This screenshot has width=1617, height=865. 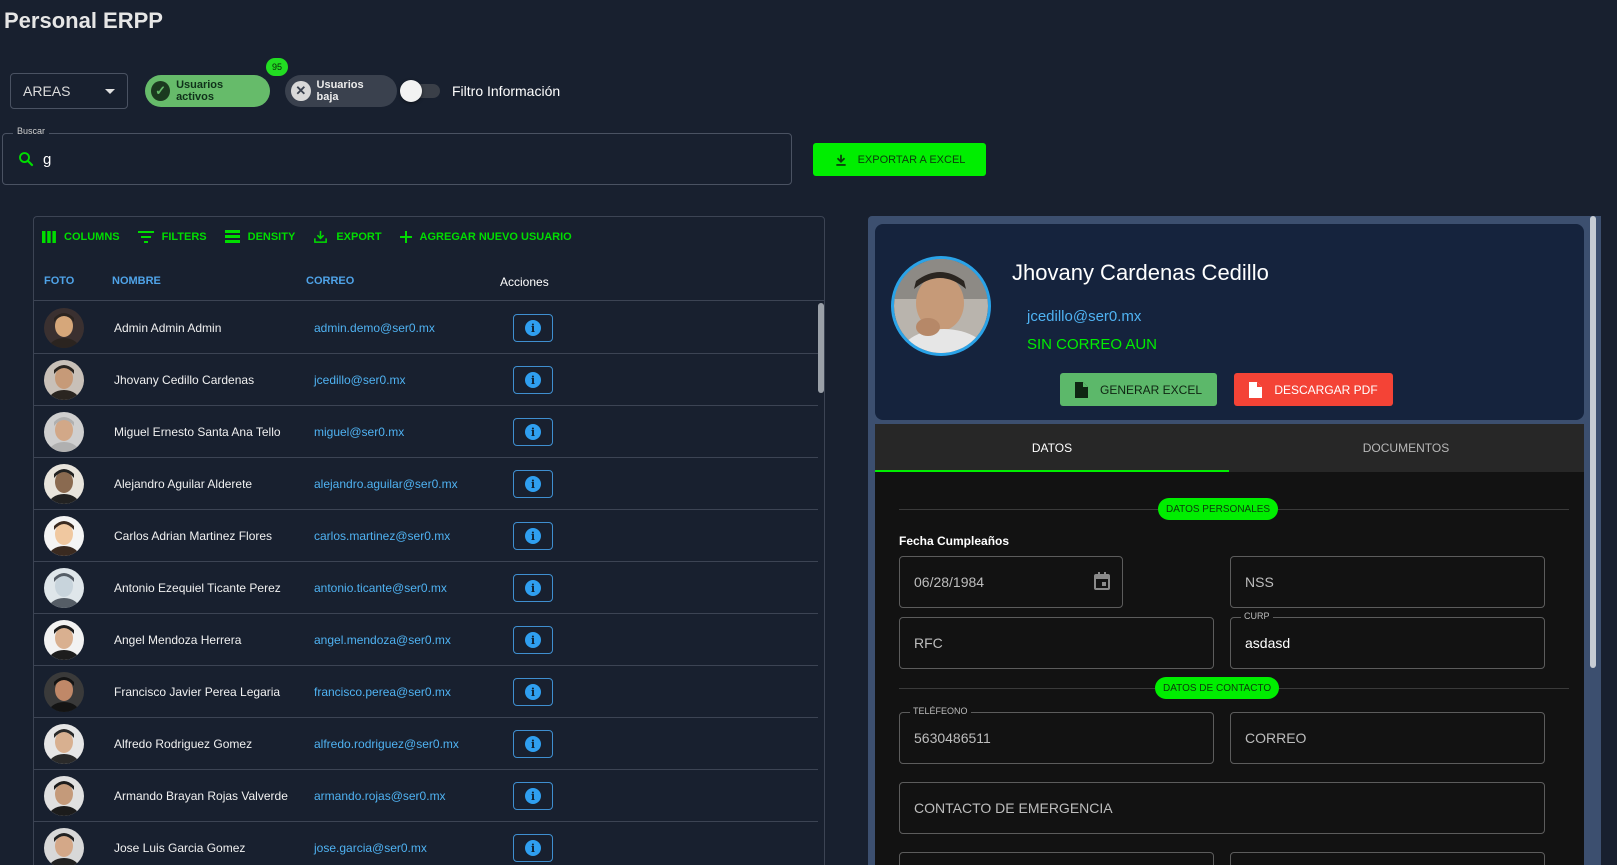 What do you see at coordinates (1326, 389) in the screenshot?
I see `download-pdf-label: DESCARGAR PDF` at bounding box center [1326, 389].